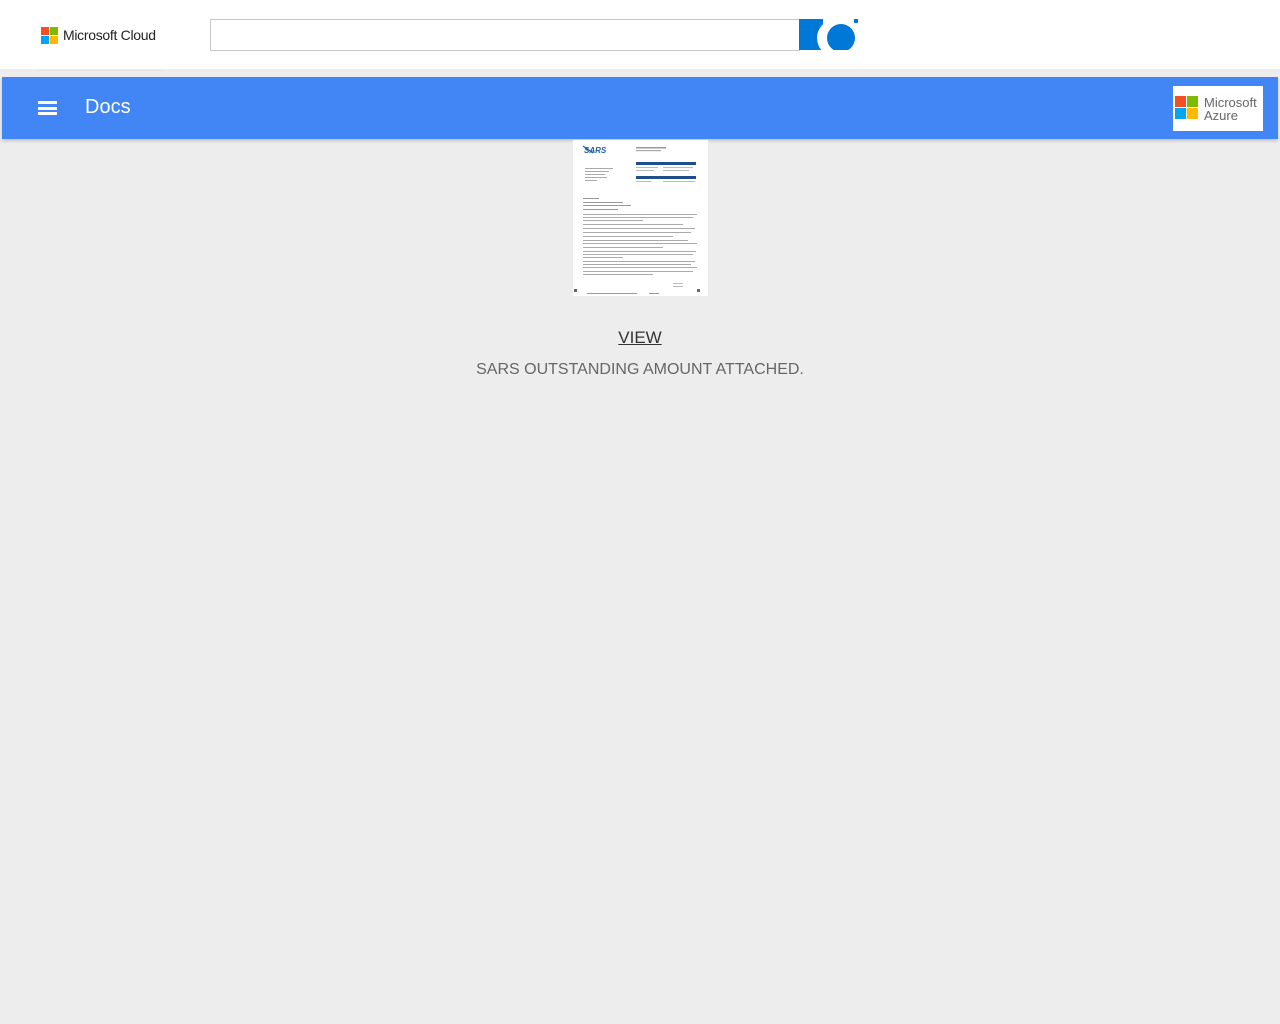 The height and width of the screenshot is (1024, 1280). I want to click on top-header: Microsoft Cloud, so click(640, 35).